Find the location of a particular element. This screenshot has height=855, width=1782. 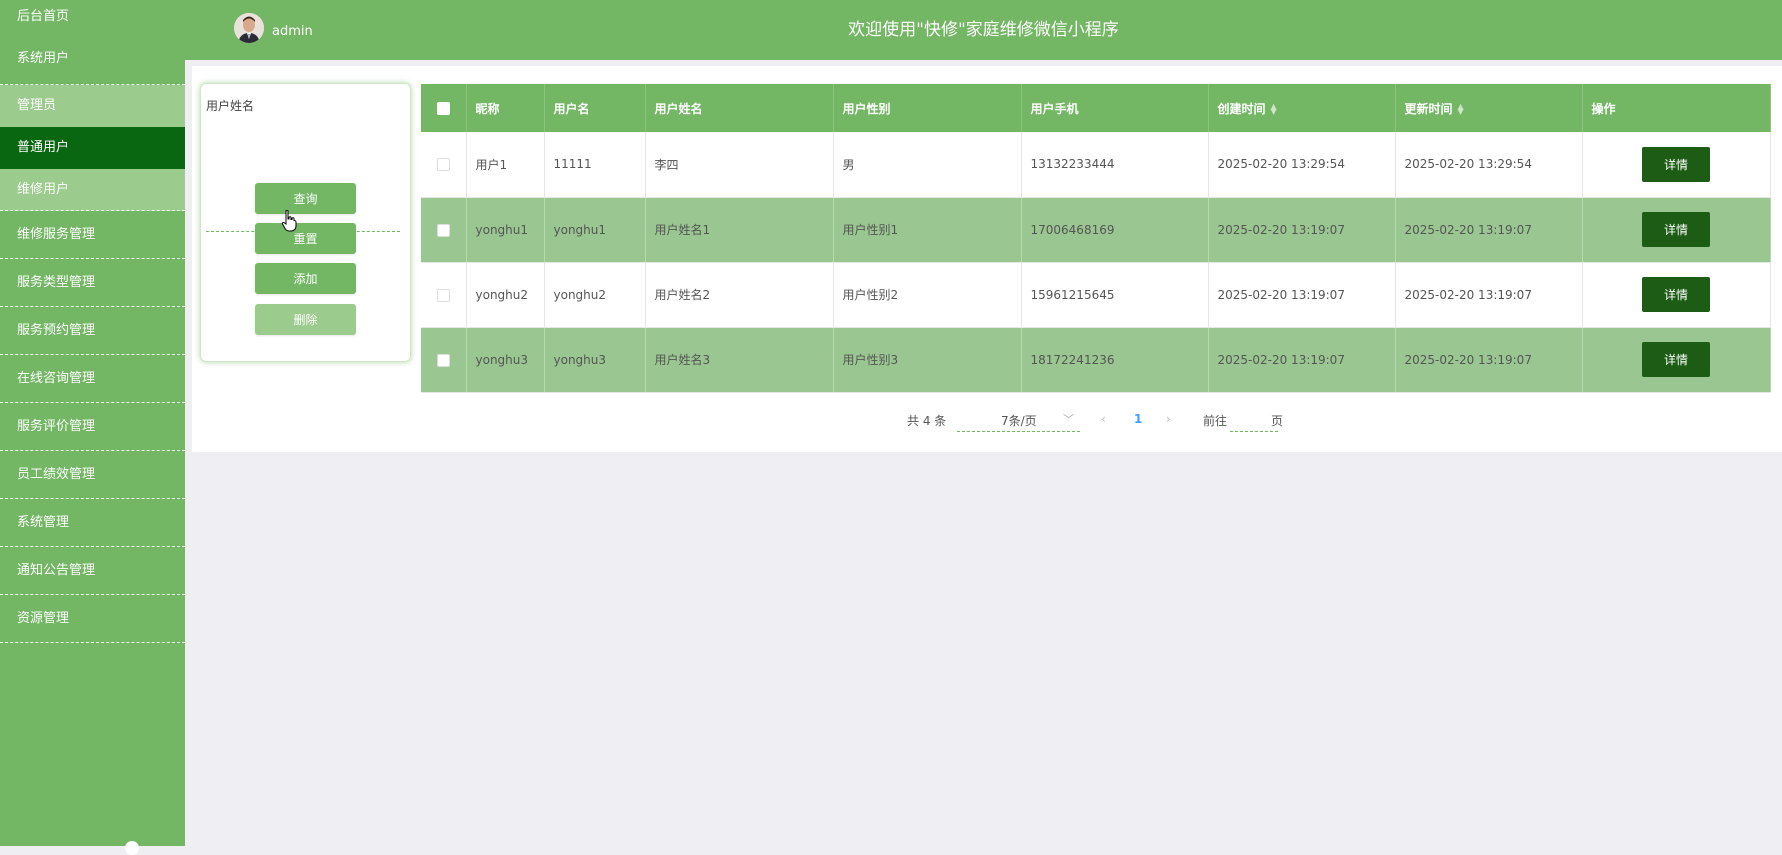

sidebar-item-notice: 通知公告管理 is located at coordinates (92, 571).